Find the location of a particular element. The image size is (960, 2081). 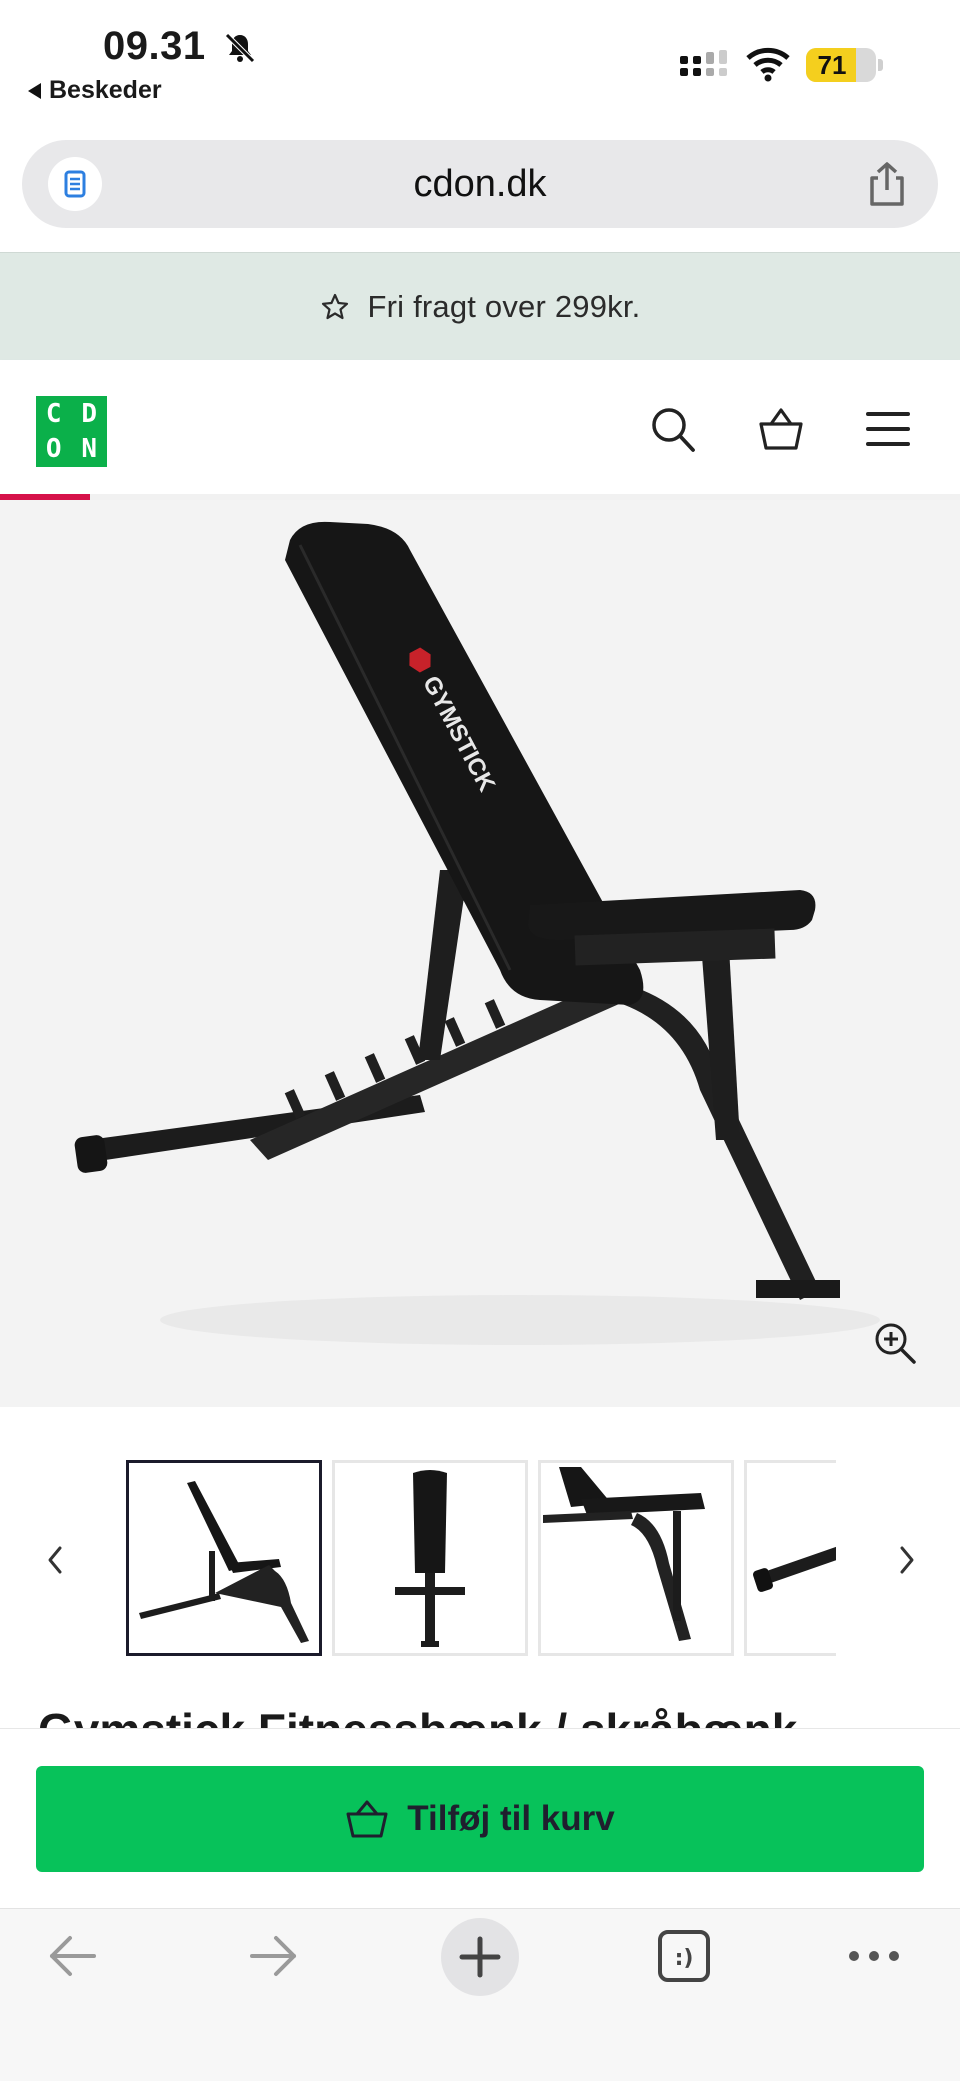

logo-letter: C is located at coordinates (53, 413).